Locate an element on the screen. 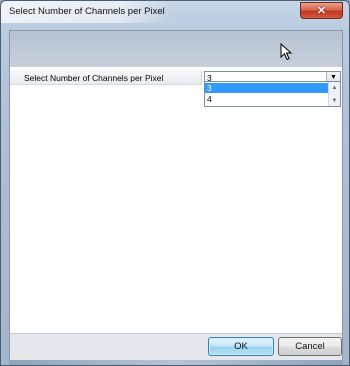 The height and width of the screenshot is (366, 350). scroll-up-icon: ▲ is located at coordinates (334, 88).